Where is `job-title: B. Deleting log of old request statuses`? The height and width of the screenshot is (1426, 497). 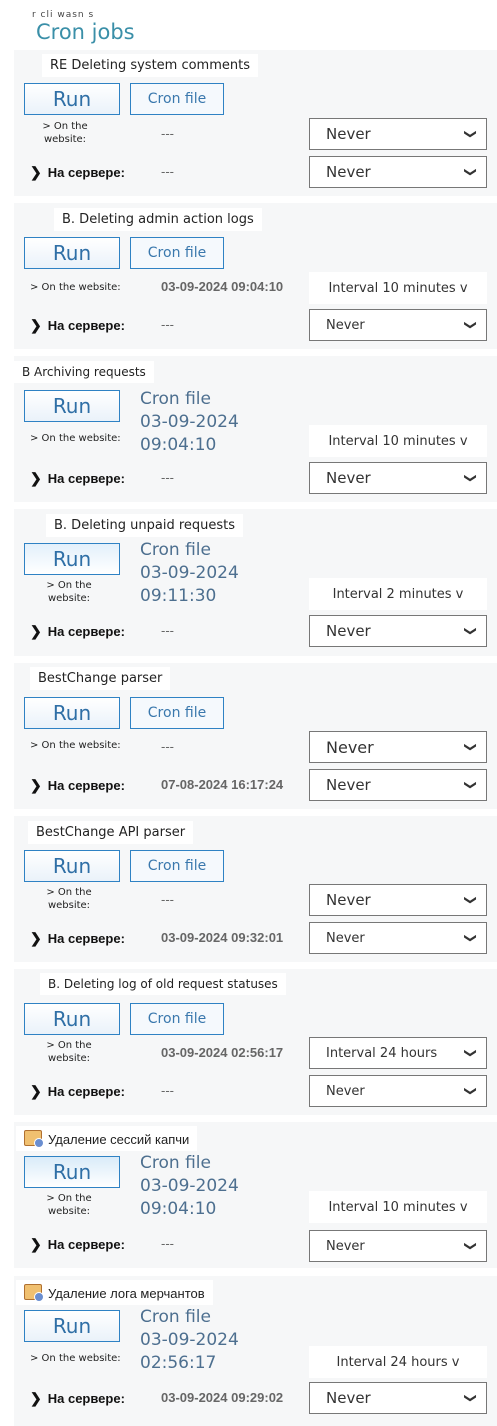
job-title: B. Deleting log of old request statuses is located at coordinates (163, 984).